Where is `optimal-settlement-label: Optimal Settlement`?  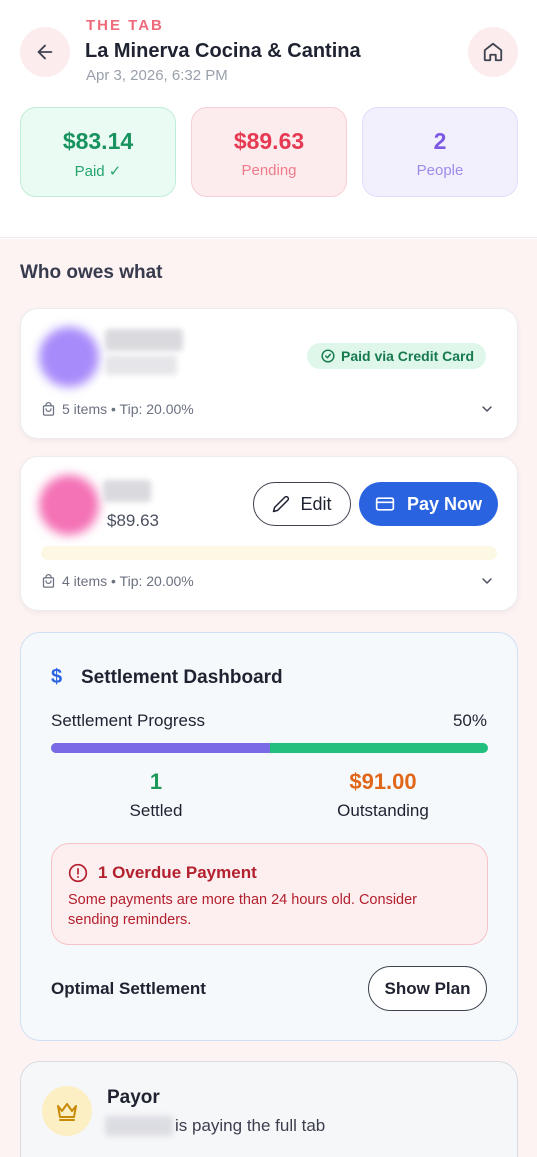
optimal-settlement-label: Optimal Settlement is located at coordinates (128, 988).